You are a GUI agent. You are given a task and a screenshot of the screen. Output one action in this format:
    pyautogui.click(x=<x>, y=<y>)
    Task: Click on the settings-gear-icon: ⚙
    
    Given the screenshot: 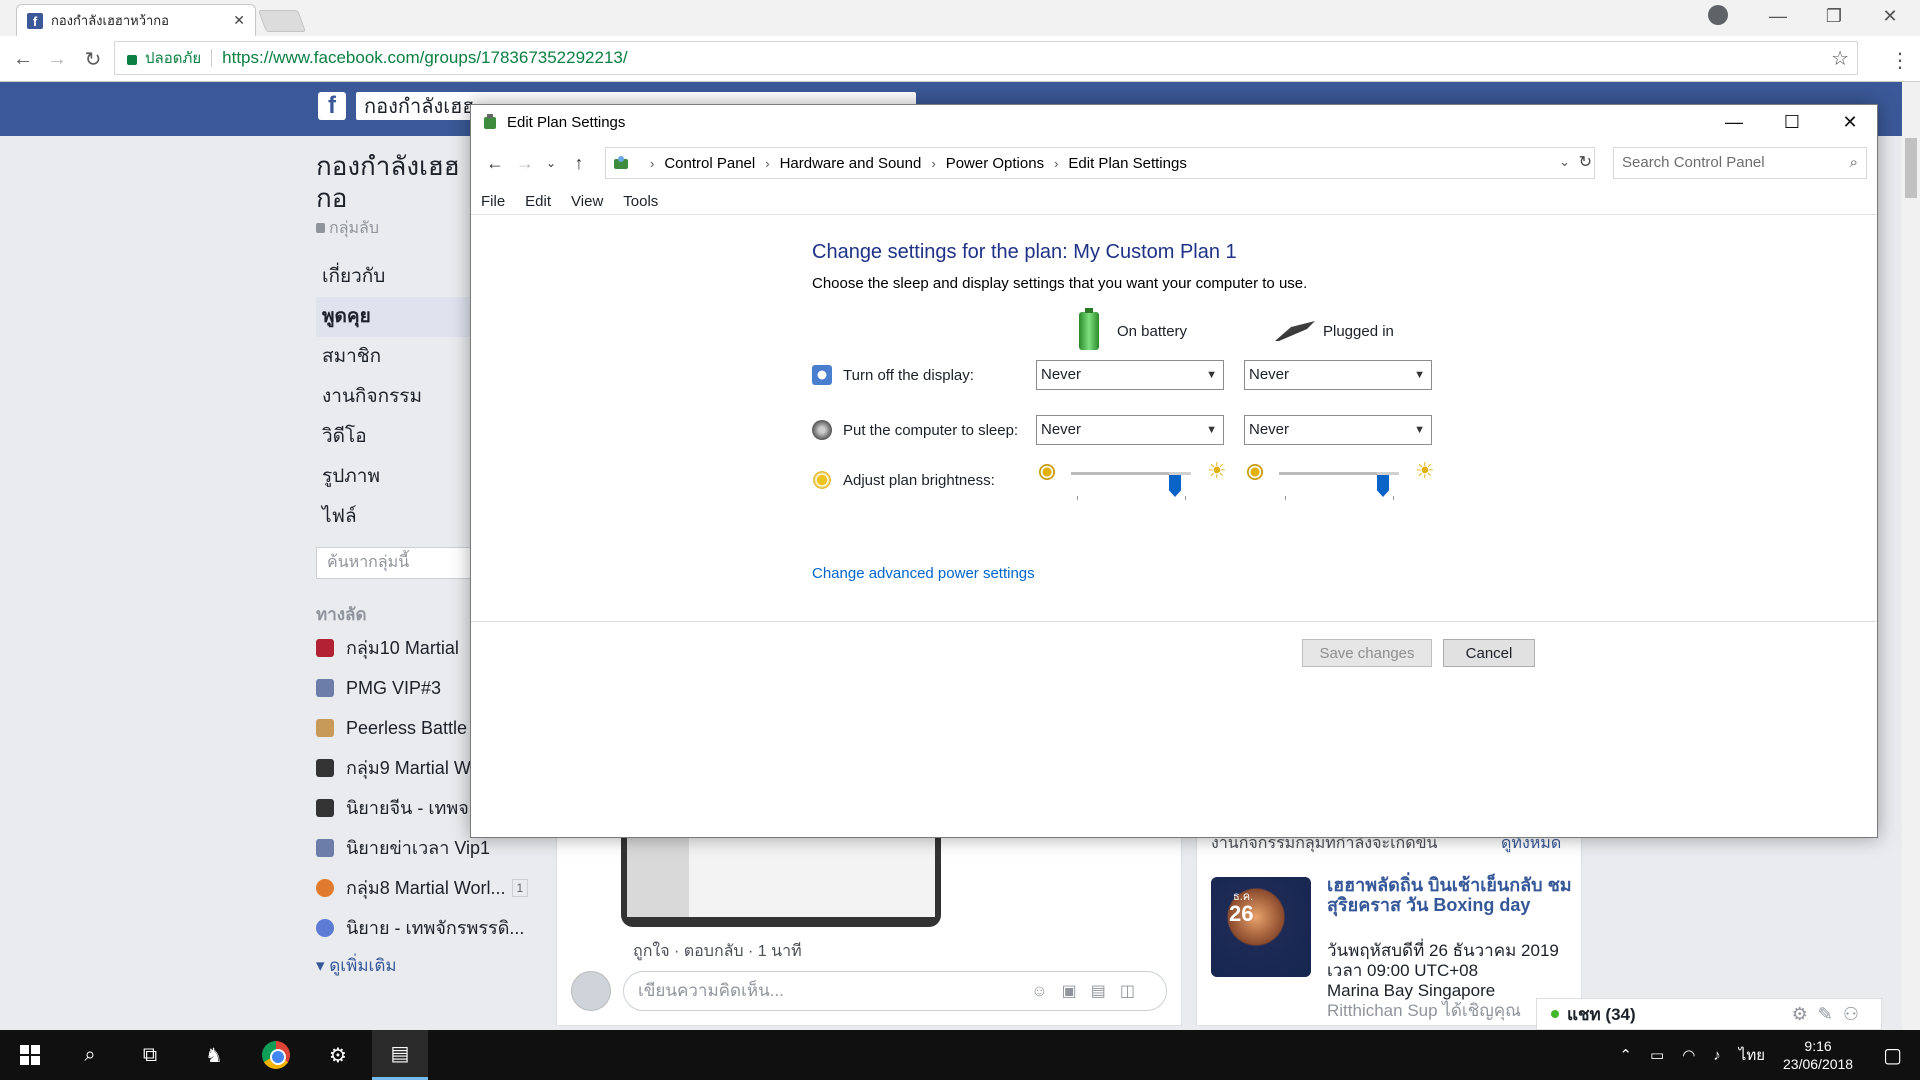 What is the action you would take?
    pyautogui.click(x=338, y=1055)
    